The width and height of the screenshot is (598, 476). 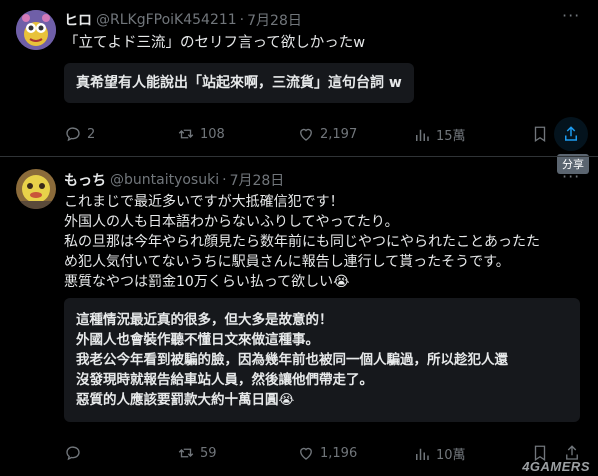 What do you see at coordinates (166, 20) in the screenshot?
I see `user-handle: @RLKgFPoiK454211` at bounding box center [166, 20].